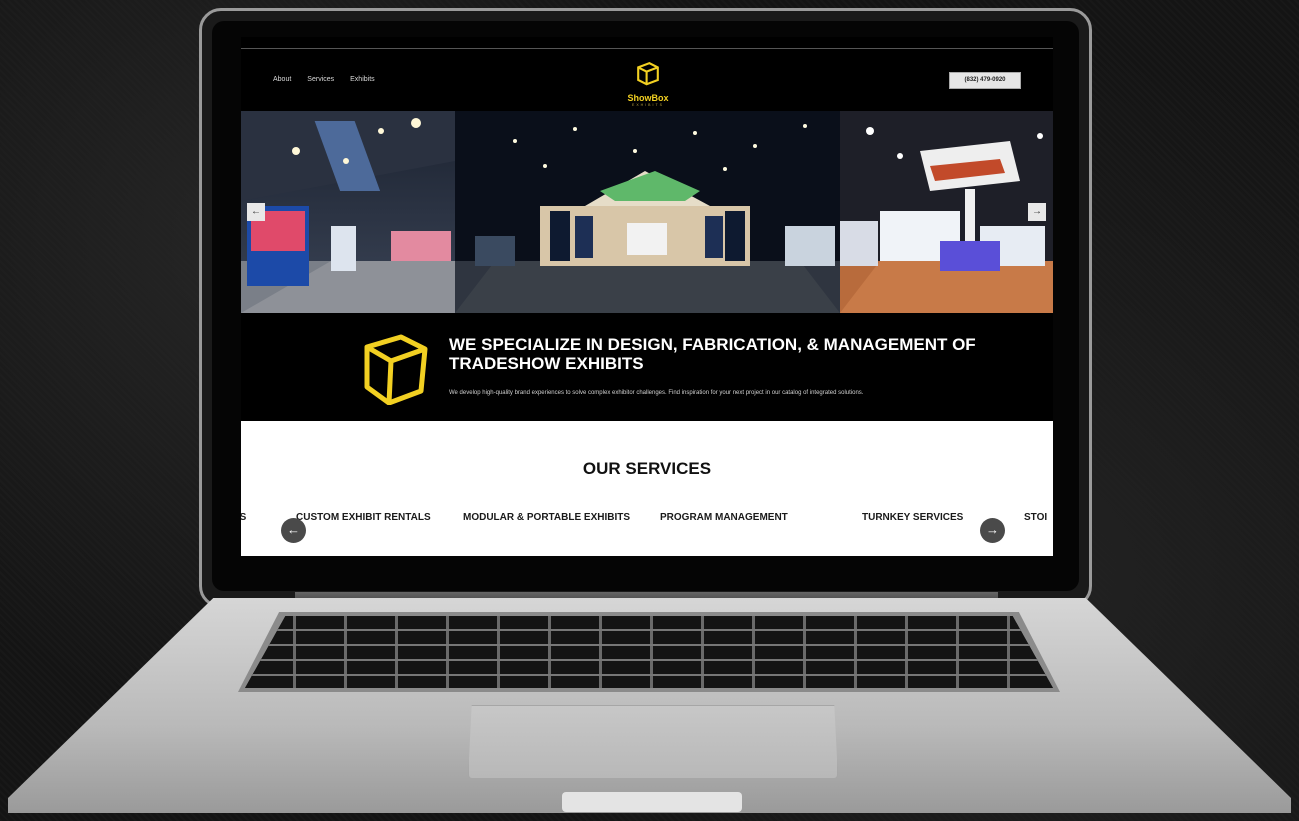  I want to click on hero-next-button: →, so click(1037, 212).